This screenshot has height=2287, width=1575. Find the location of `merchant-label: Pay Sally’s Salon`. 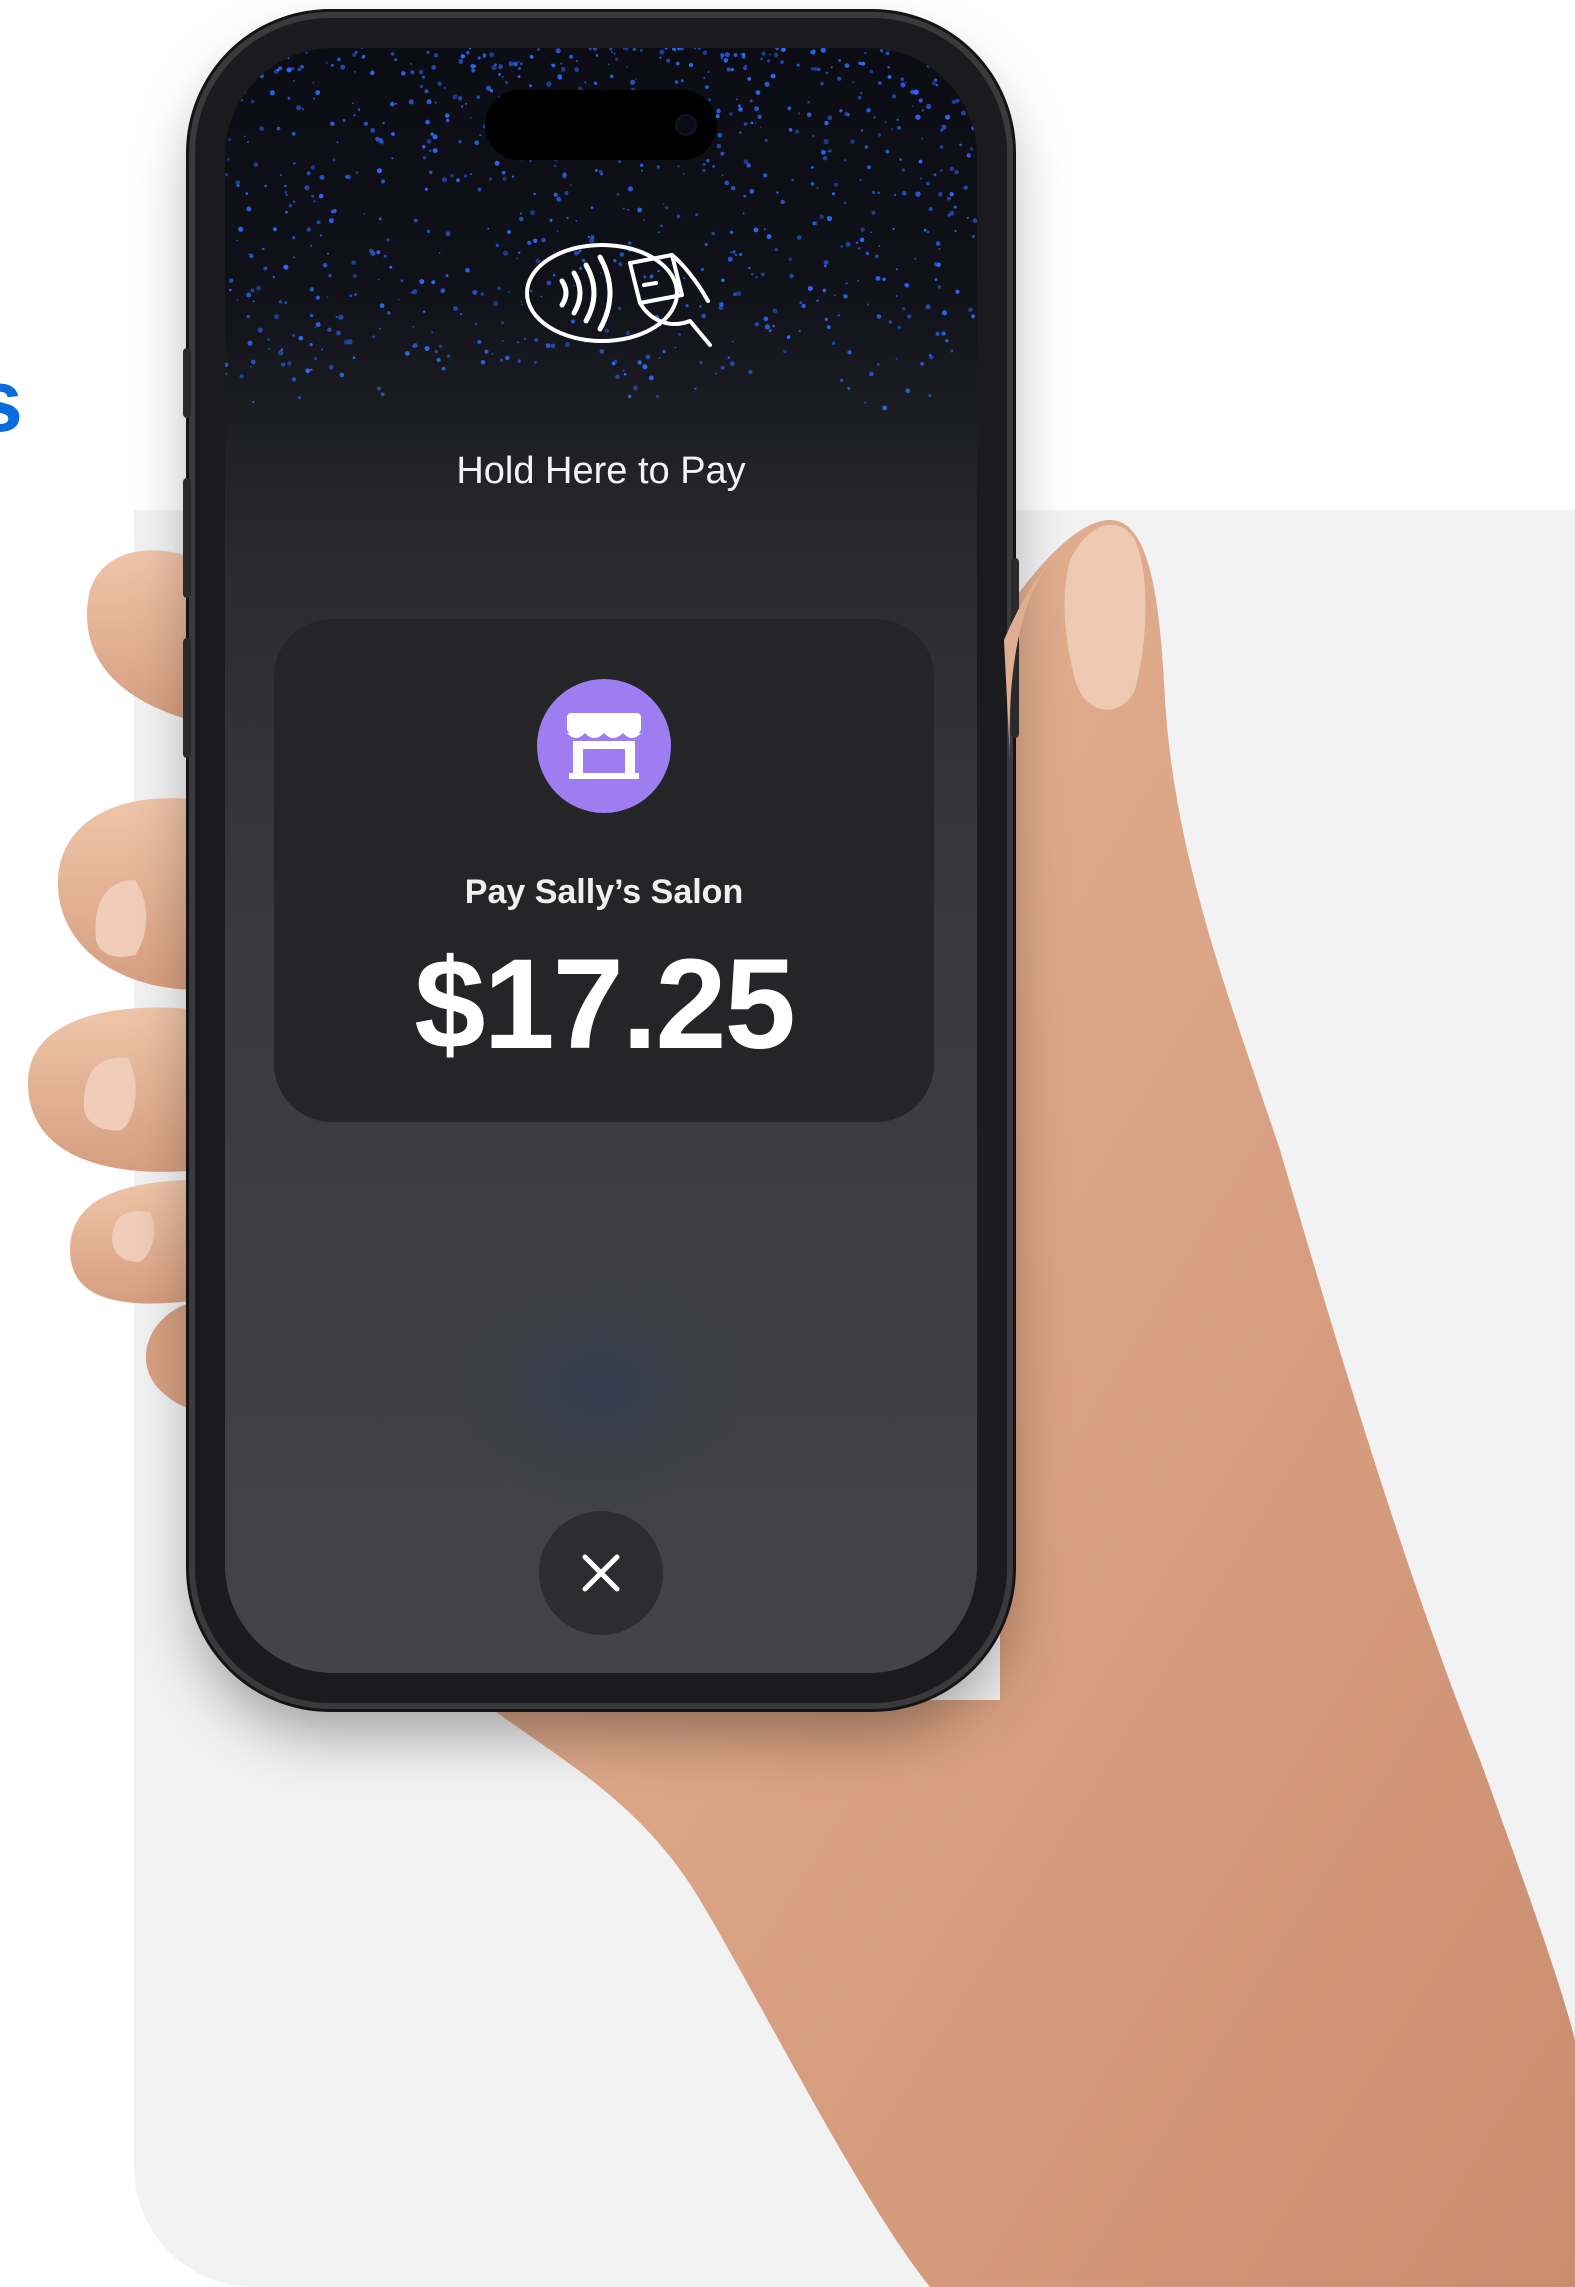

merchant-label: Pay Sally’s Salon is located at coordinates (604, 892).